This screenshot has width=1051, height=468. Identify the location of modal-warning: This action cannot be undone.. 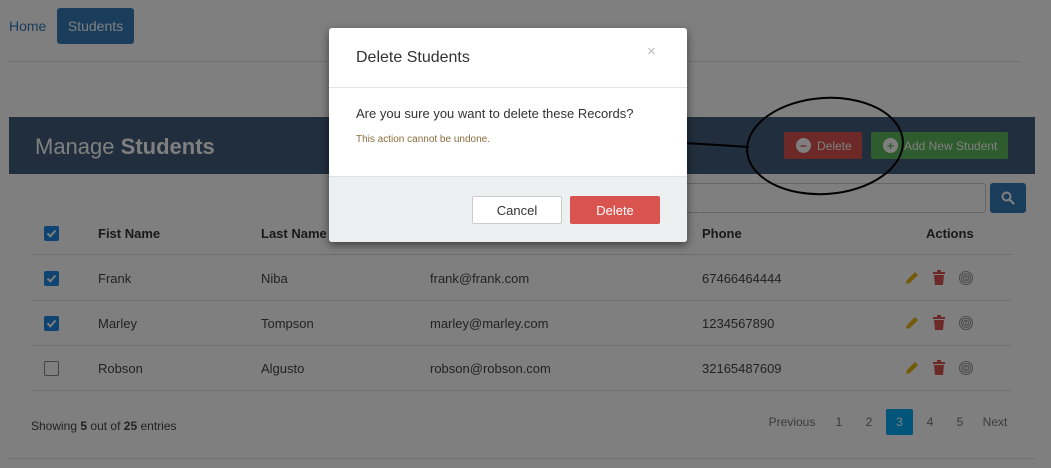
(423, 139).